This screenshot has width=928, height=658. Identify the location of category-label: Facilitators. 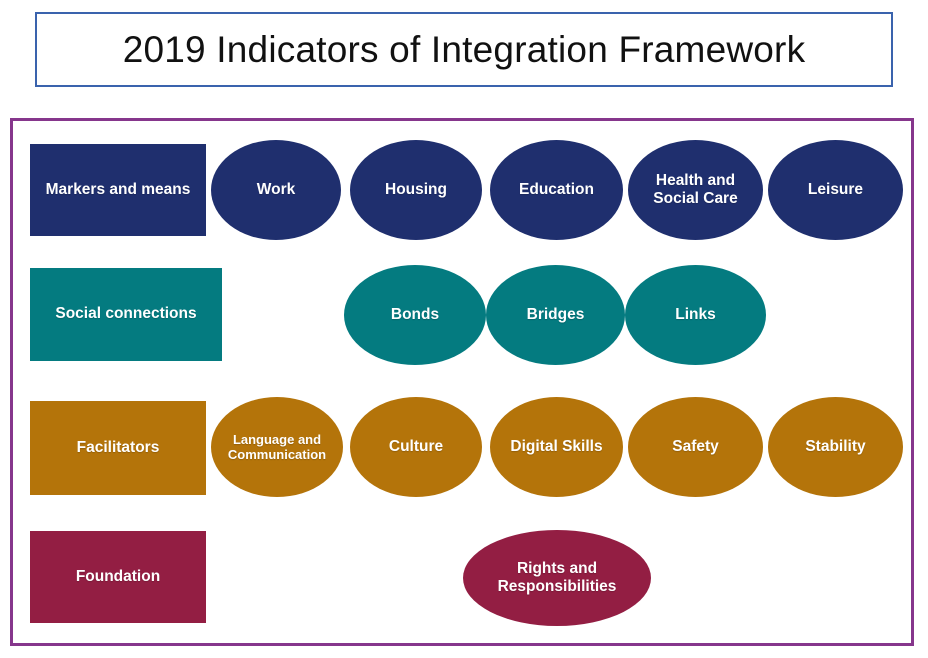
(118, 447).